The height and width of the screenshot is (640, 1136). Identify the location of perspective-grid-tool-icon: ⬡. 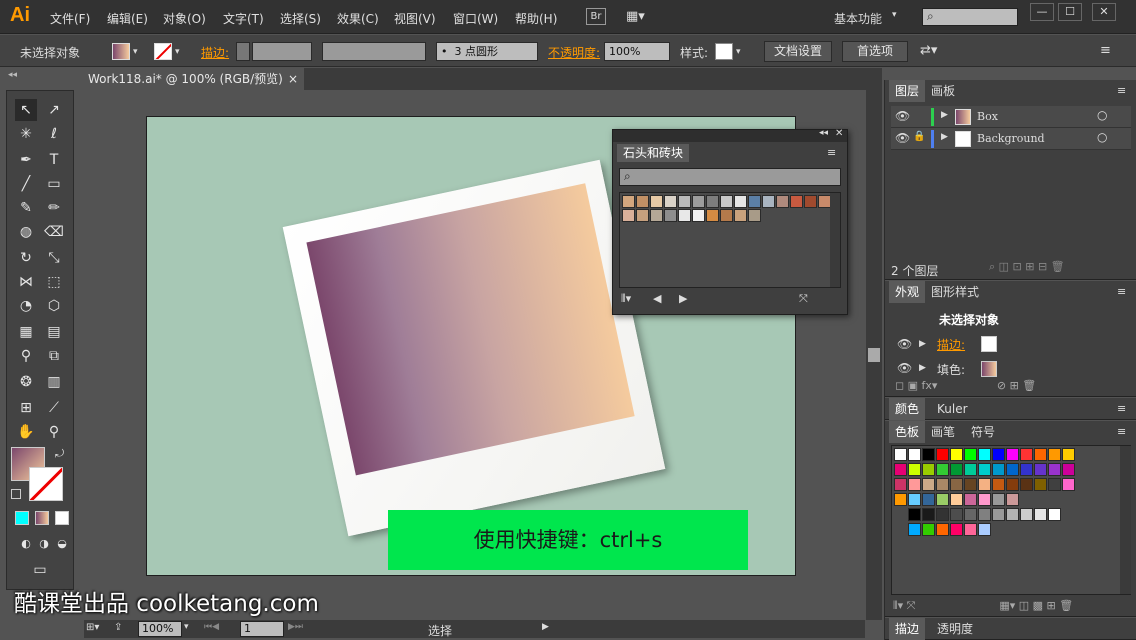
(54, 306).